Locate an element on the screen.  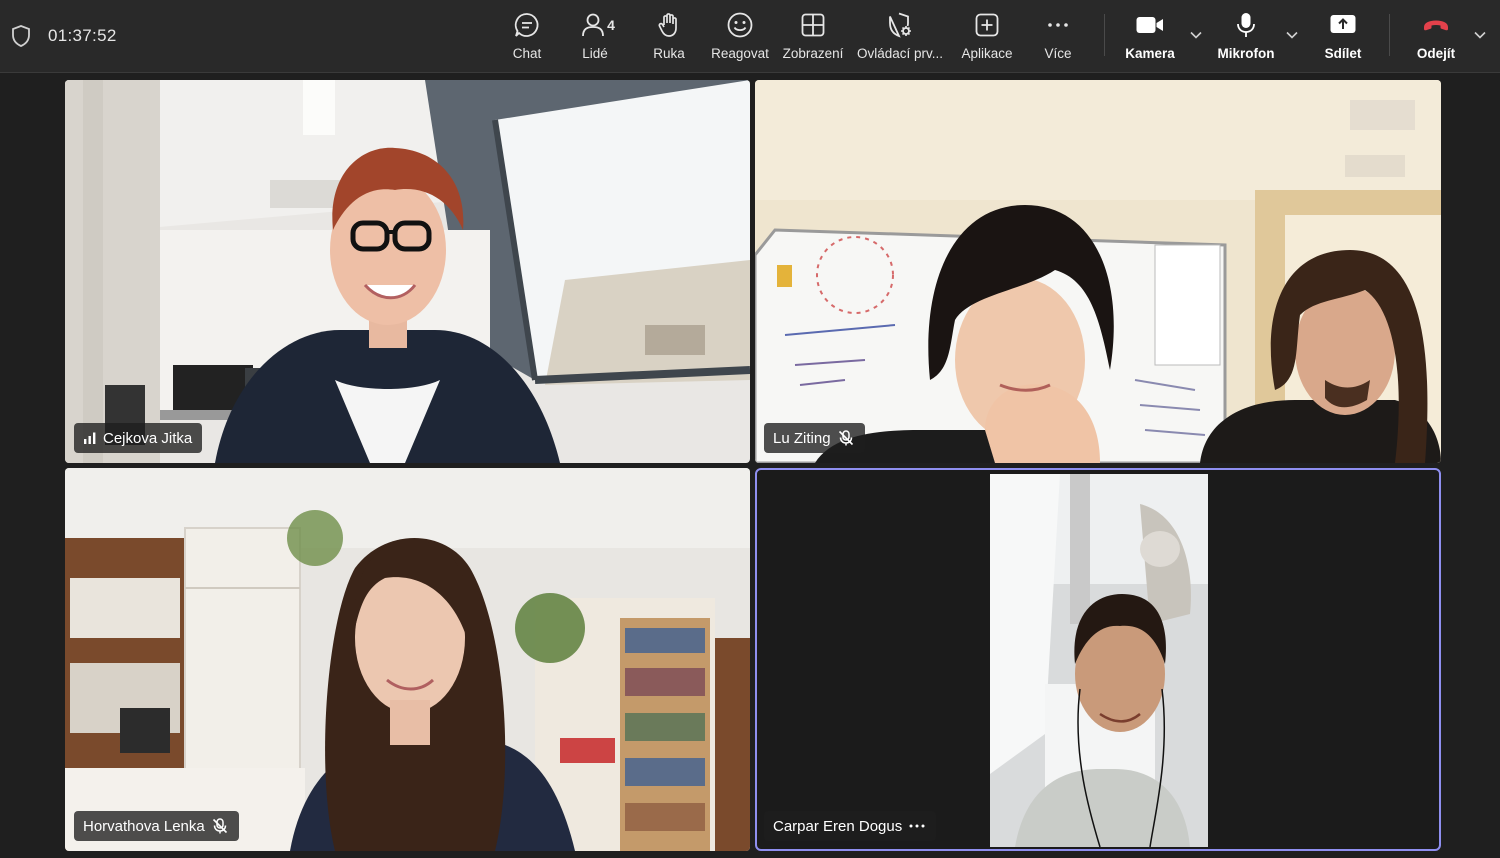
participant-name: Horvathova Lenka is located at coordinates (144, 826).